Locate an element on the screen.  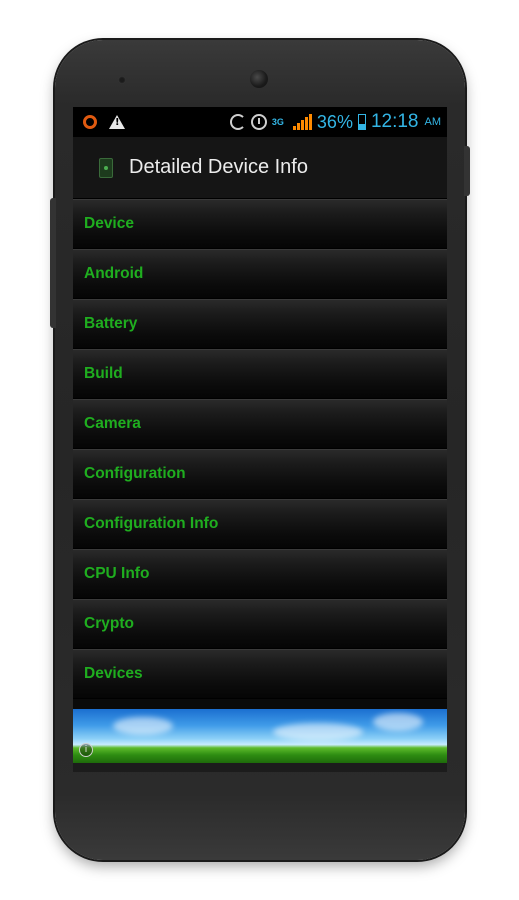
list-item-label: Build is located at coordinates (103, 373).